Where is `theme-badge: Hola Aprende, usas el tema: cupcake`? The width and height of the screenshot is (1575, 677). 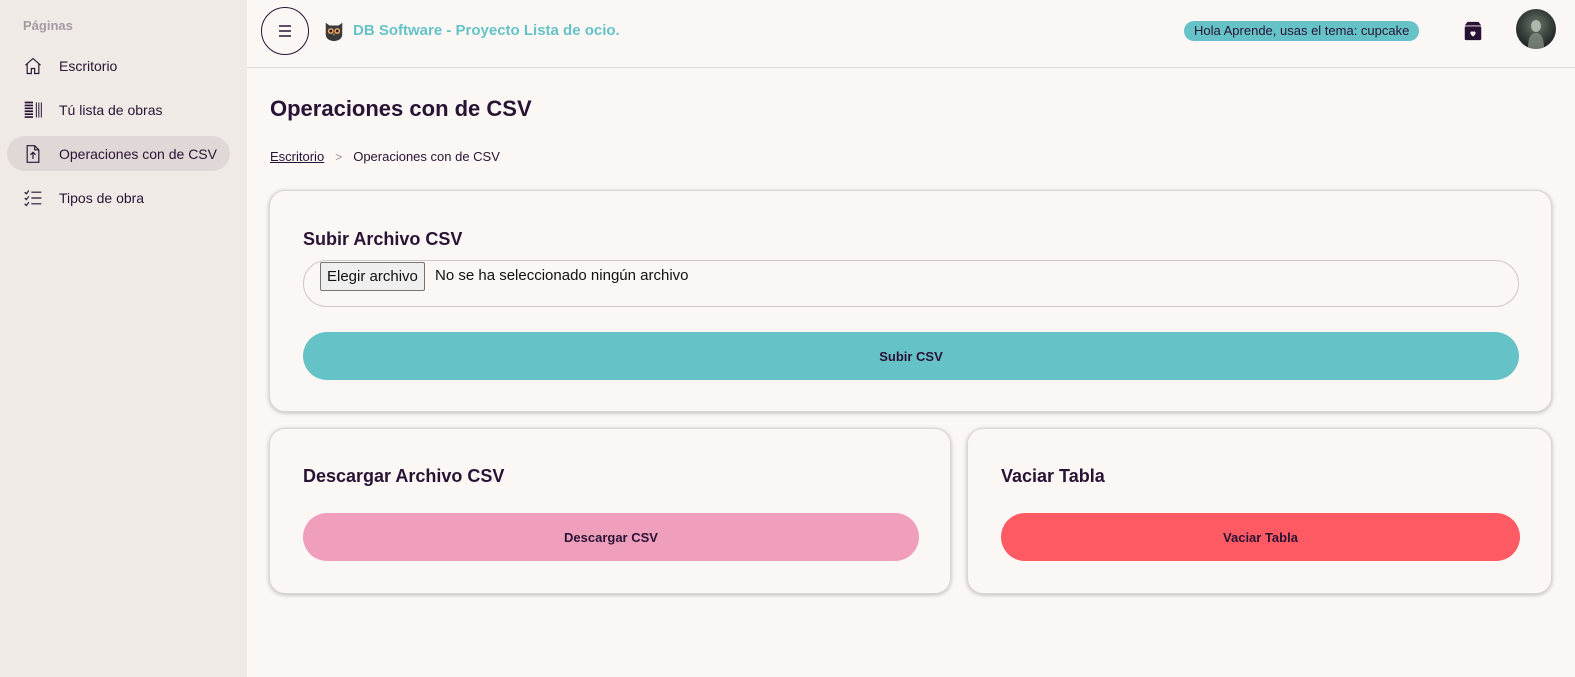
theme-badge: Hola Aprende, usas el tema: cupcake is located at coordinates (1302, 31).